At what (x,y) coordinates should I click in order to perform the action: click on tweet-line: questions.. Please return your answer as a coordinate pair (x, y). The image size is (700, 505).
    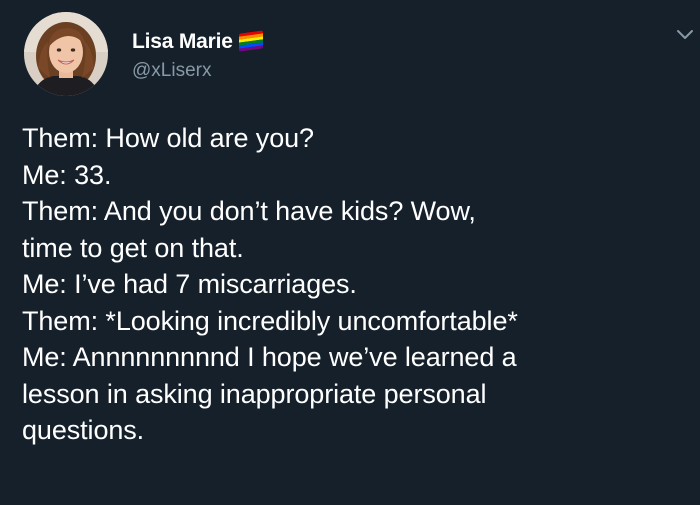
    Looking at the image, I should click on (83, 430).